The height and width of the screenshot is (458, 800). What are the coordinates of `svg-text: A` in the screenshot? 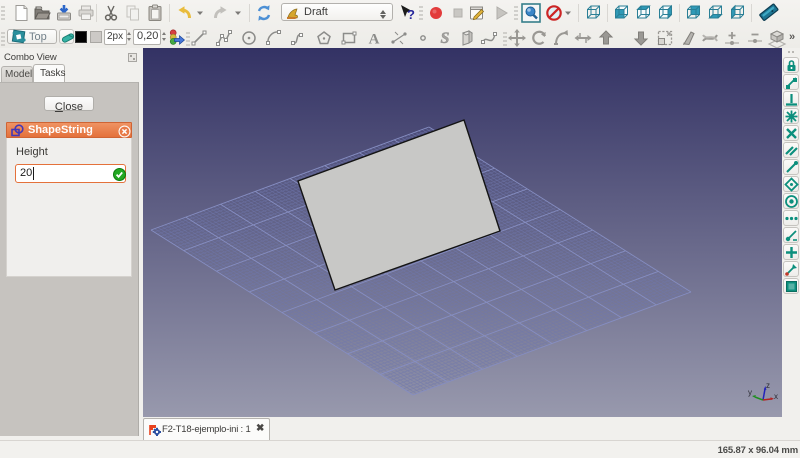 It's located at (374, 40).